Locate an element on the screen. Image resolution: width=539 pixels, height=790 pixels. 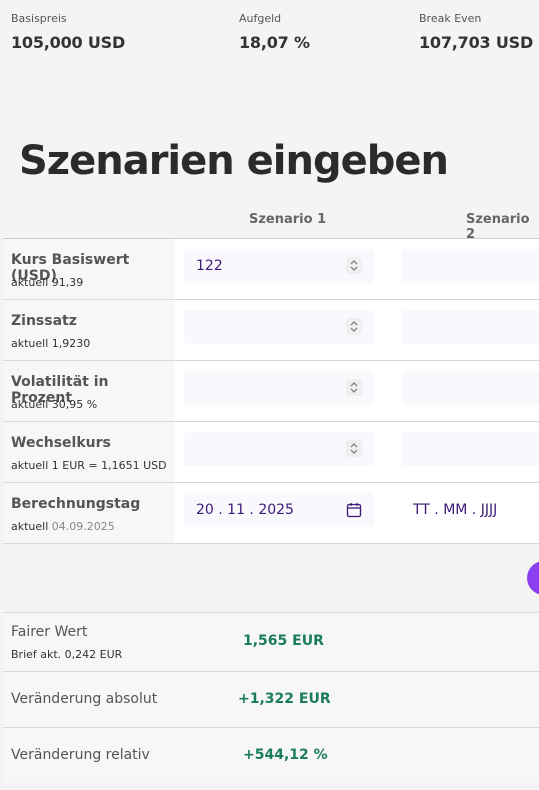
berechnungstag-scenario-1-date-input: 20 . 11 . 2025 is located at coordinates (279, 510).